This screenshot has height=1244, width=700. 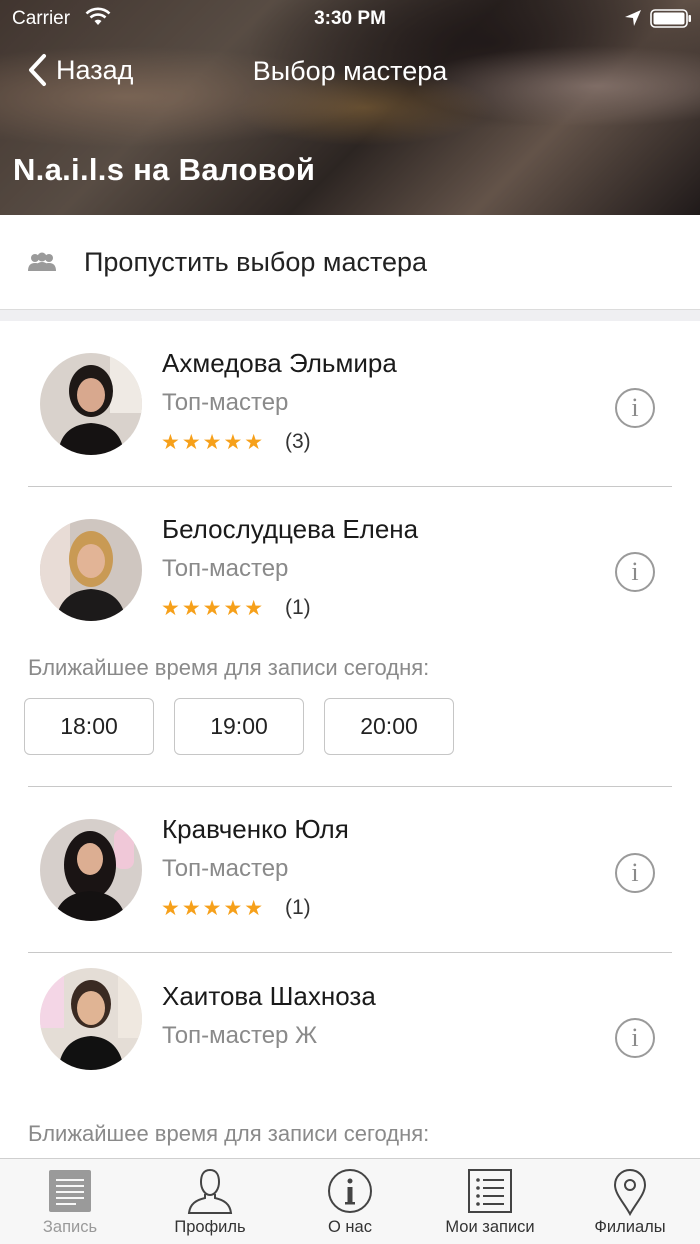 I want to click on tab-my-bookings: Мои записи, so click(x=490, y=1201).